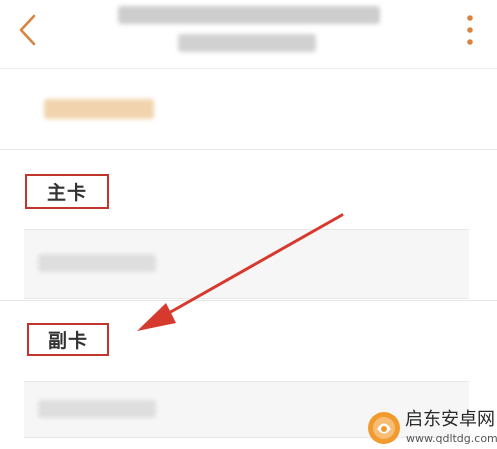 The image size is (497, 449). Describe the element at coordinates (240, 272) in the screenshot. I see `annotation-arrow` at that location.